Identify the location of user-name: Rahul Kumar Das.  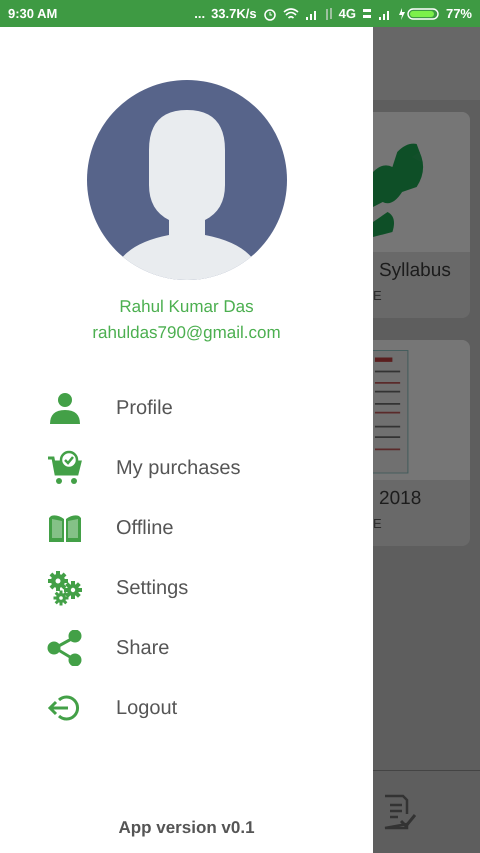
(186, 307).